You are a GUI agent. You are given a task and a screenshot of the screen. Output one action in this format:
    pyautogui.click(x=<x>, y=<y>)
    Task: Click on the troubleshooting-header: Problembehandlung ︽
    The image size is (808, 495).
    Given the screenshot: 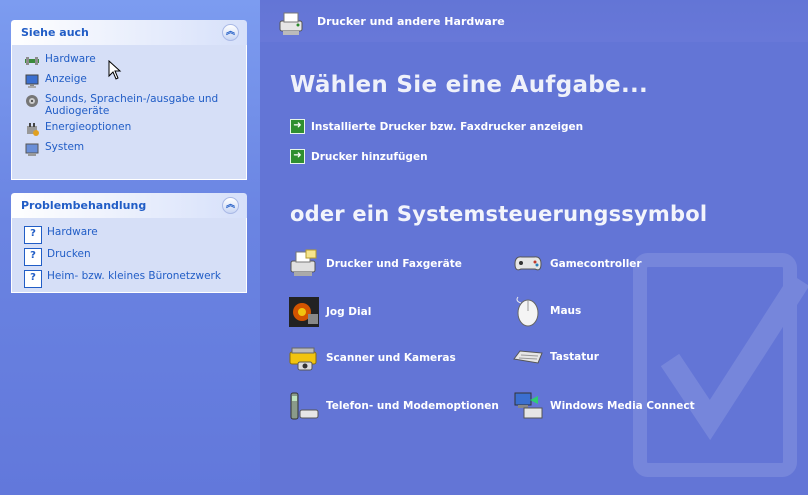 What is the action you would take?
    pyautogui.click(x=129, y=205)
    